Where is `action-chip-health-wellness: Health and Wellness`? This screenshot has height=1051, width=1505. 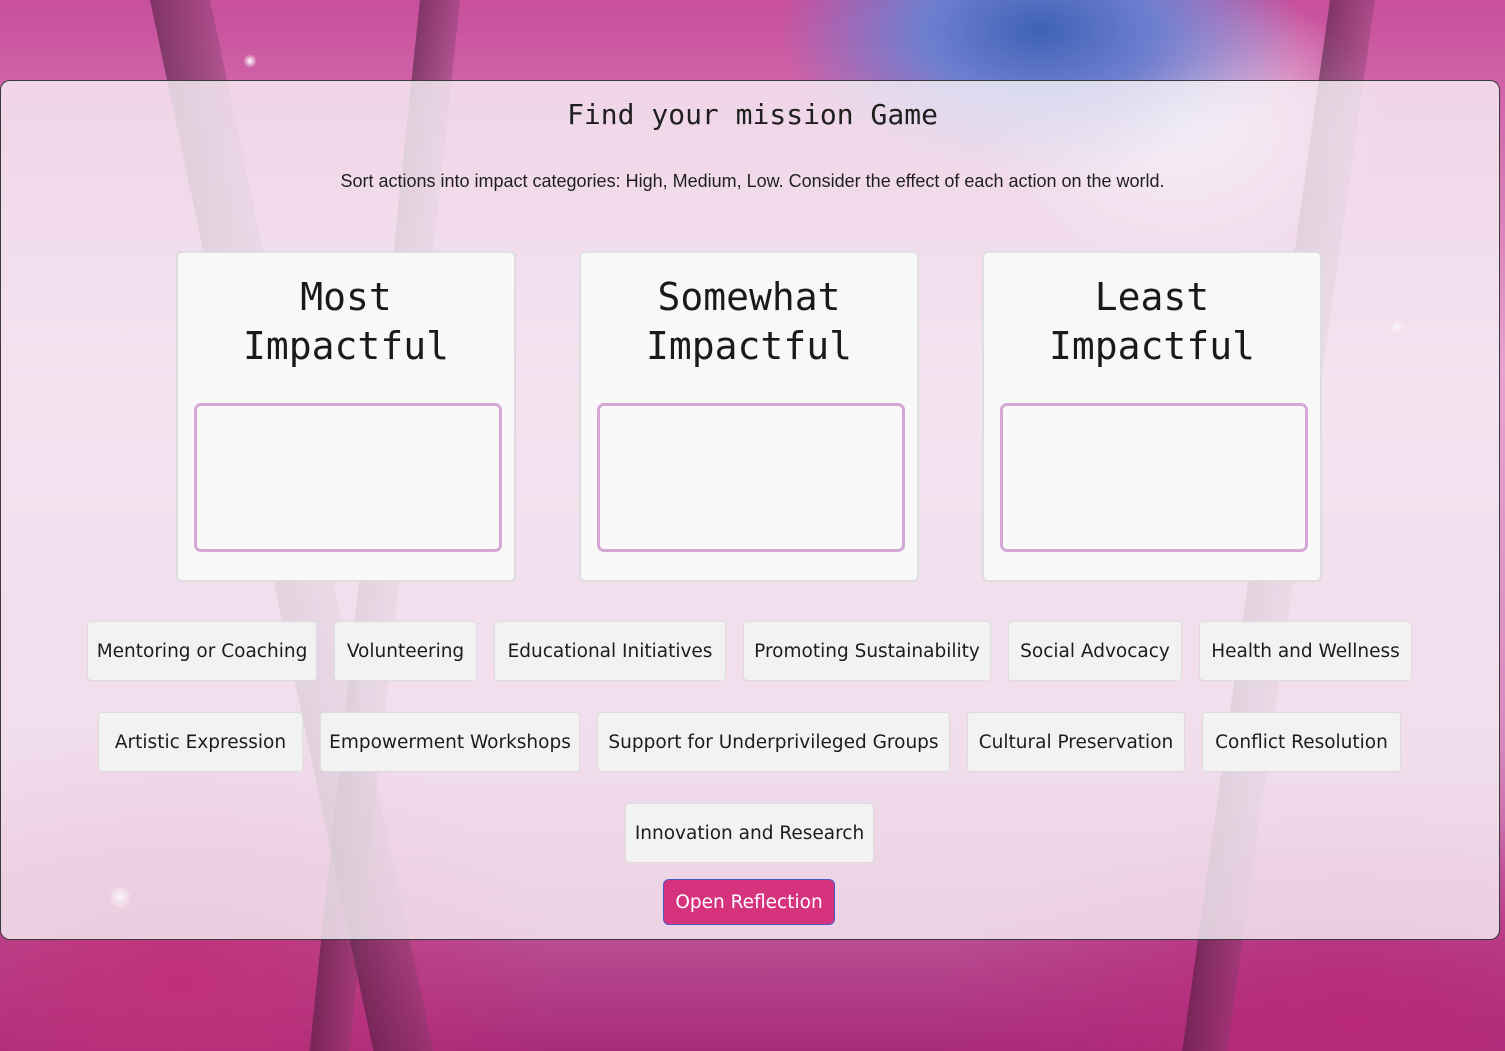
action-chip-health-wellness: Health and Wellness is located at coordinates (1305, 651).